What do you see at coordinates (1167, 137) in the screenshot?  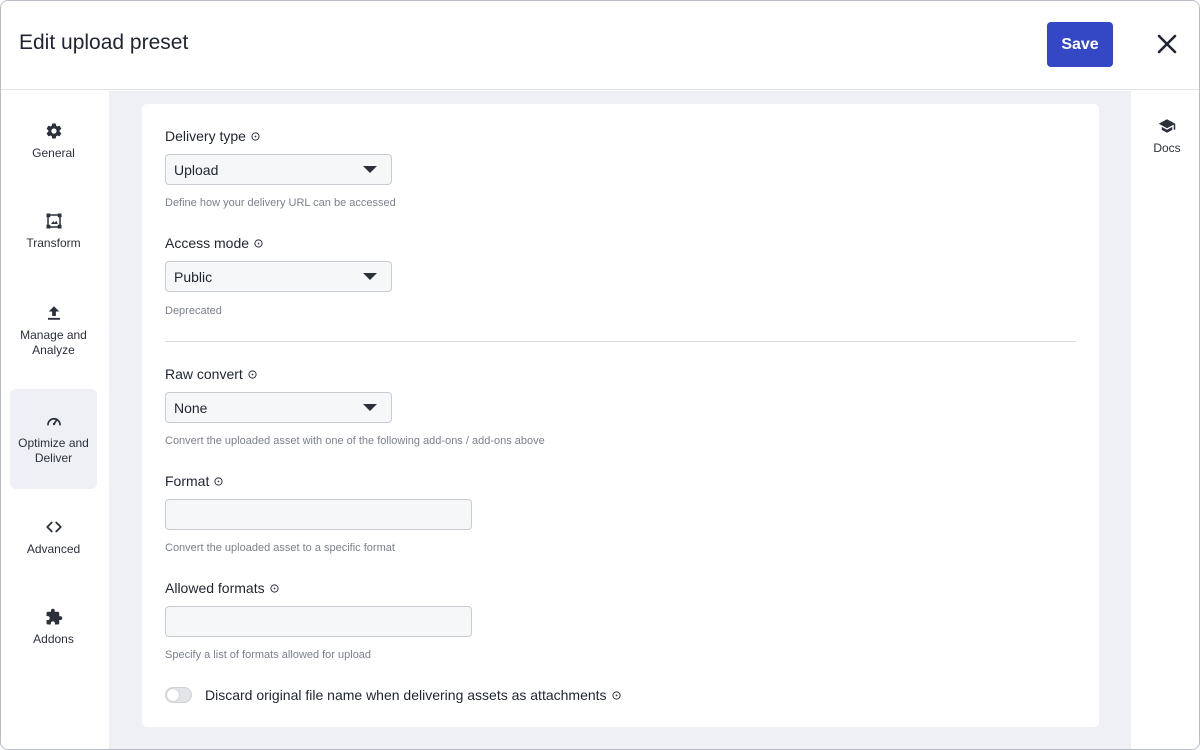 I see `docs-link: Docs` at bounding box center [1167, 137].